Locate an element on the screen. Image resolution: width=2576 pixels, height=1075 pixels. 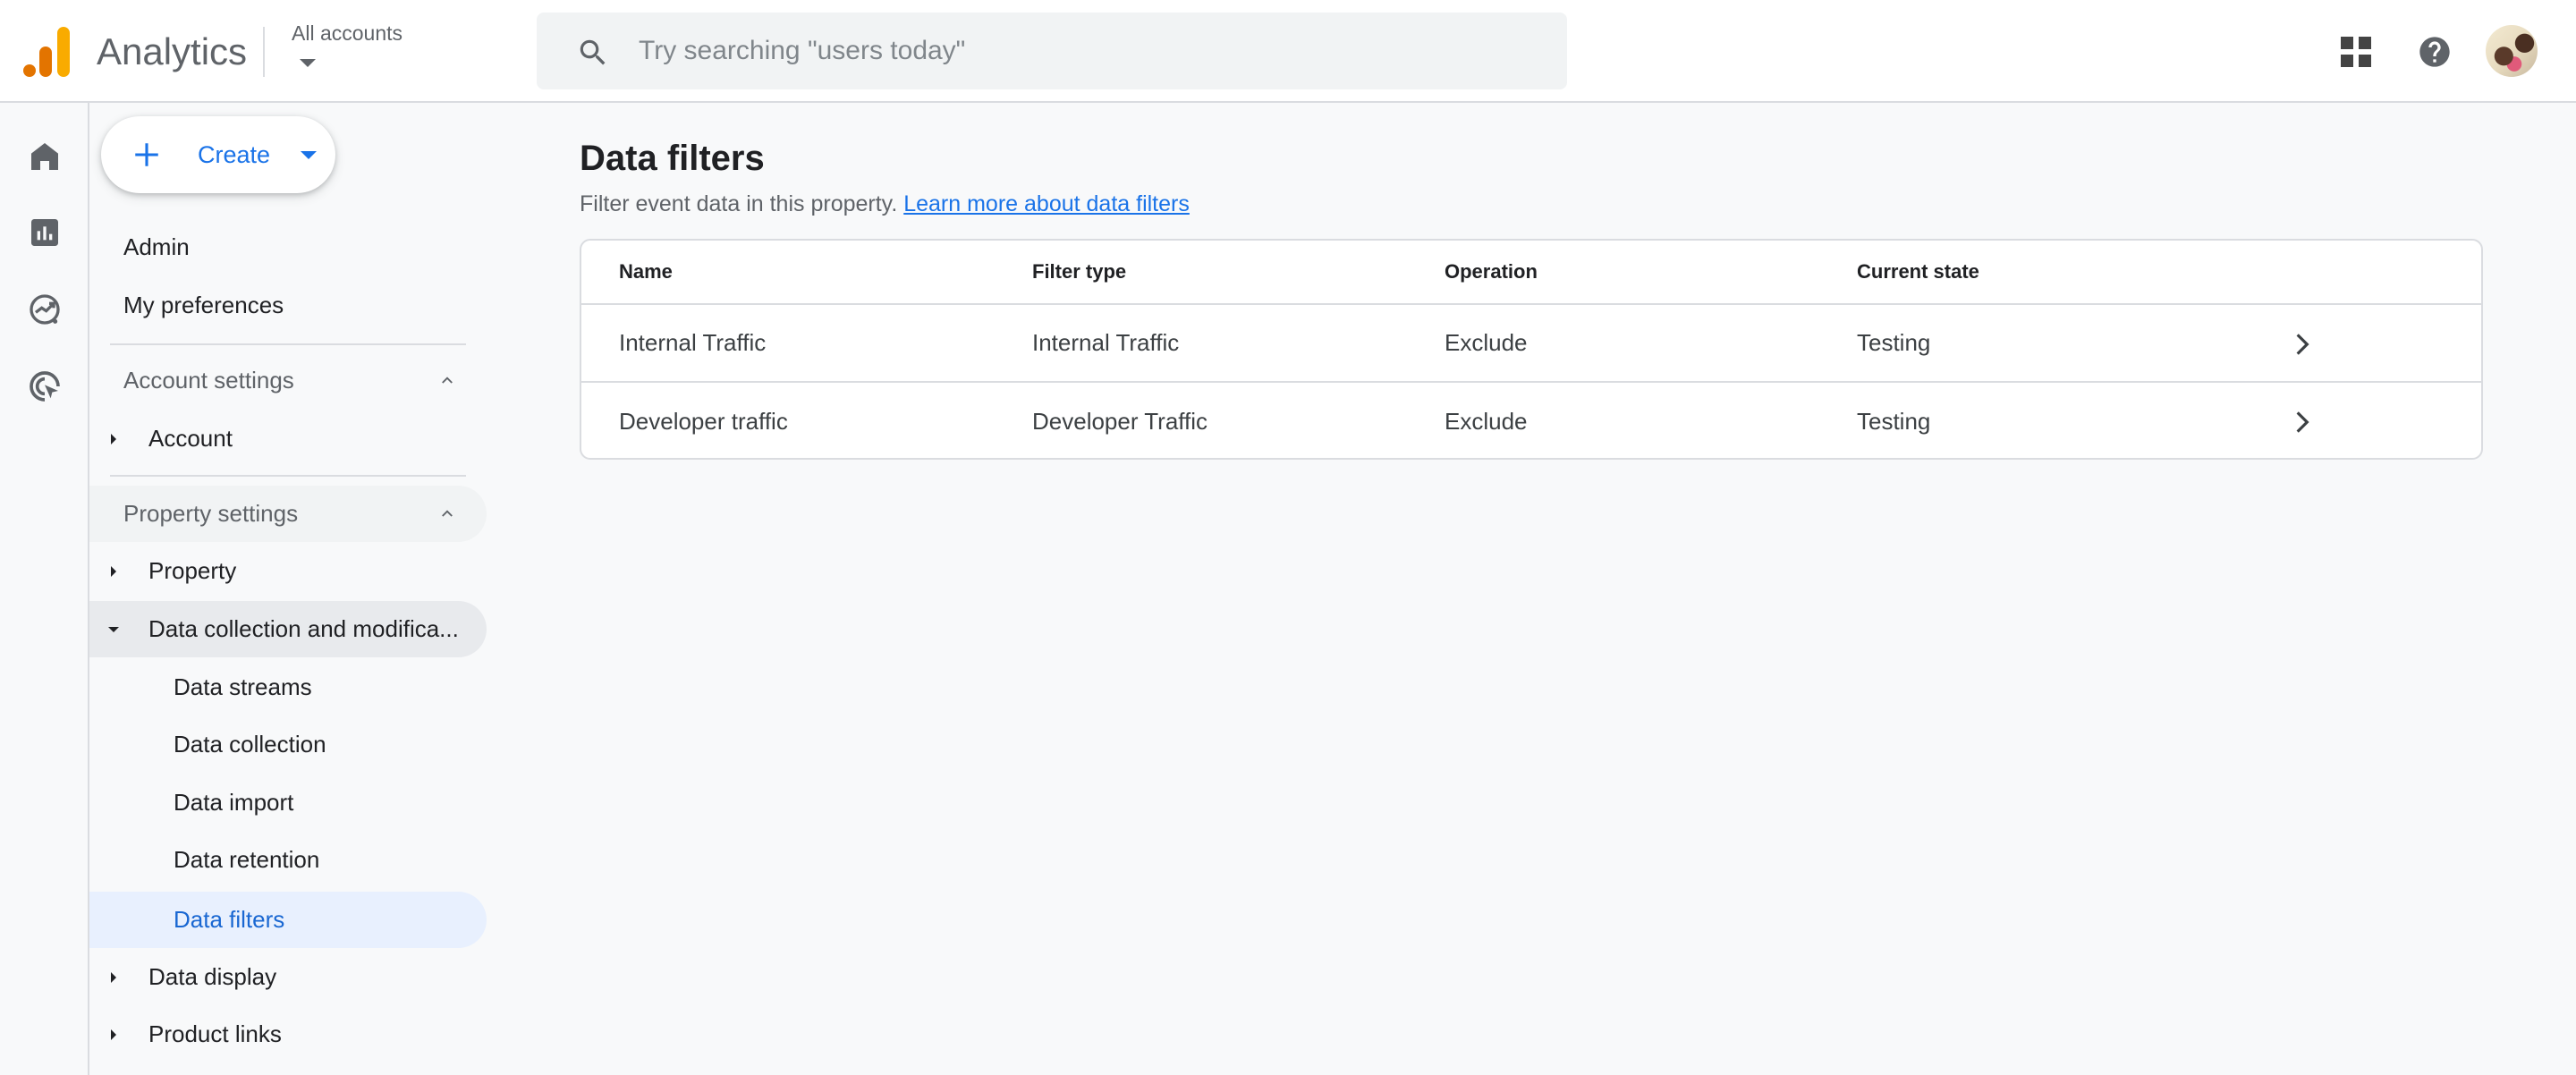
apps-grid-icon is located at coordinates (2356, 52).